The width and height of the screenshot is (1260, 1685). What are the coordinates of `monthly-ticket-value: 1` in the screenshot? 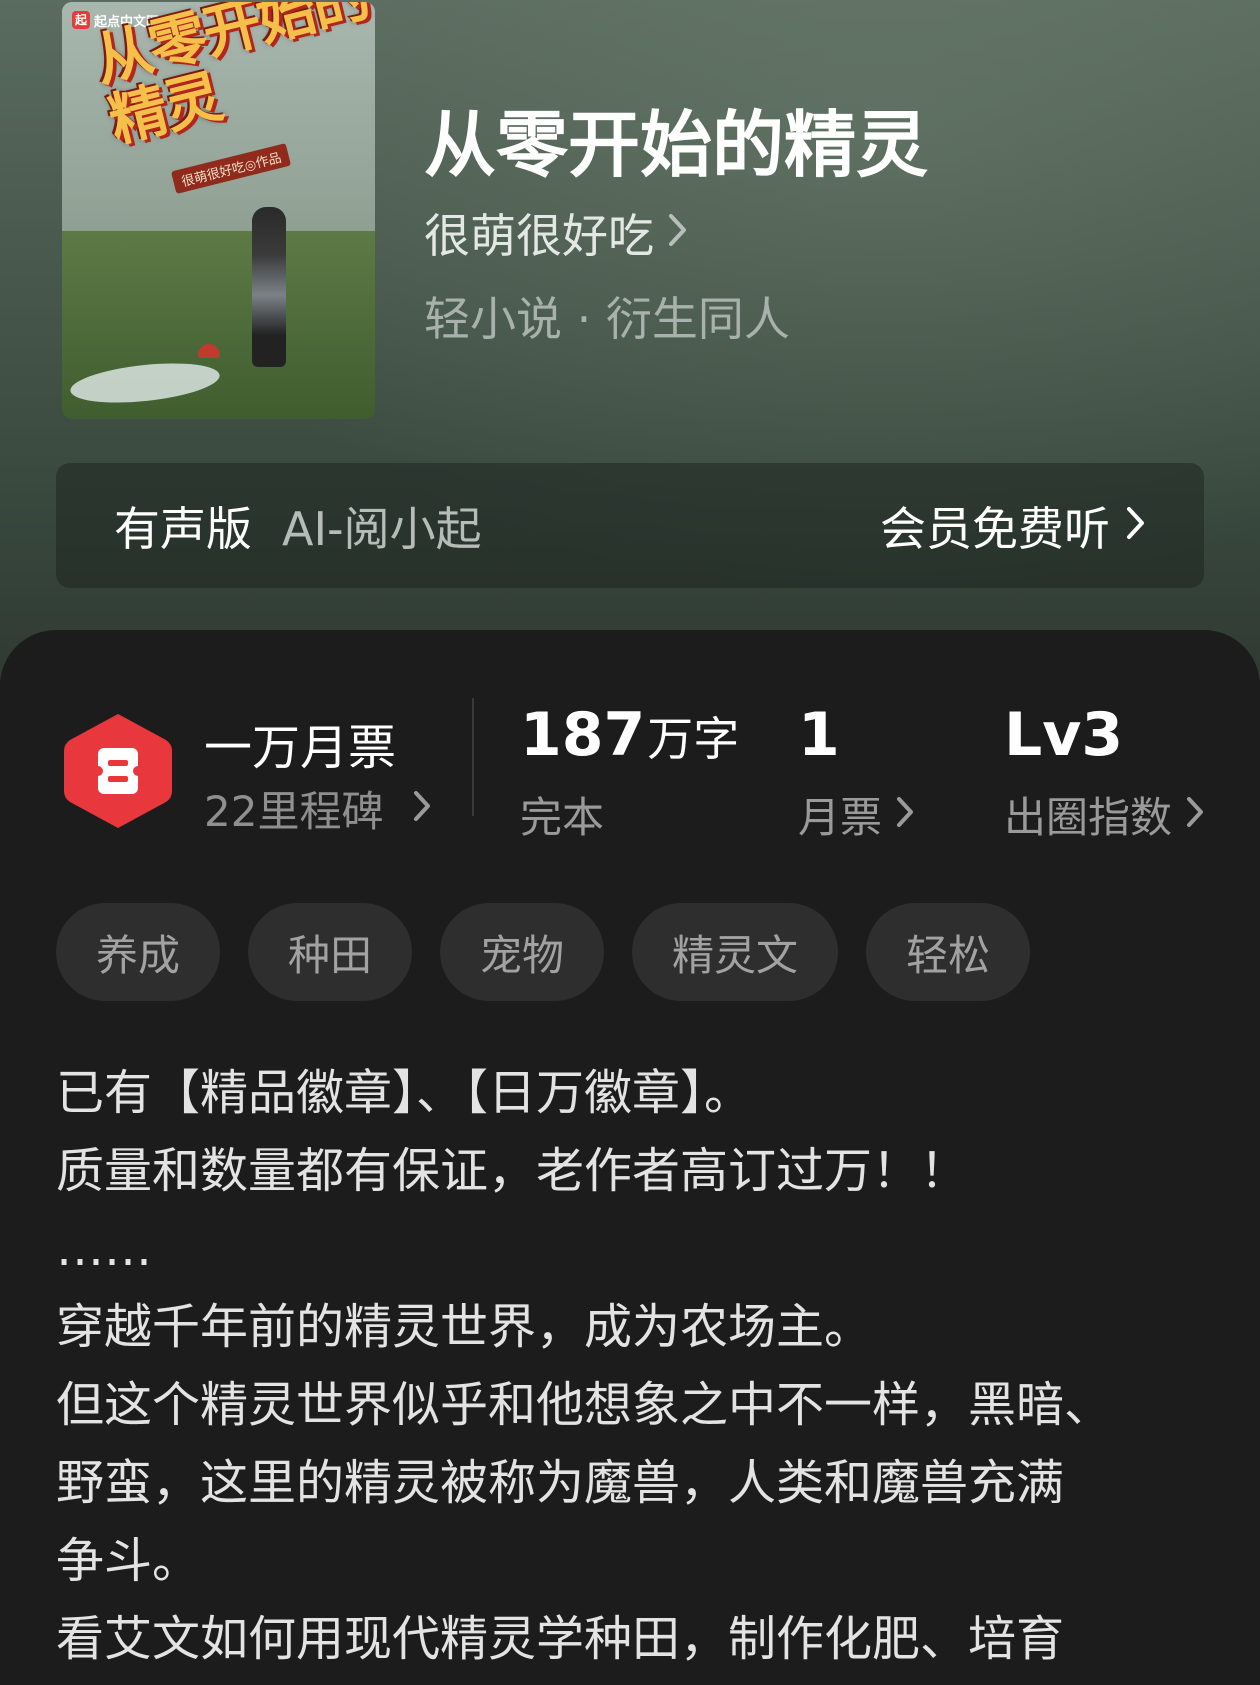 It's located at (819, 735).